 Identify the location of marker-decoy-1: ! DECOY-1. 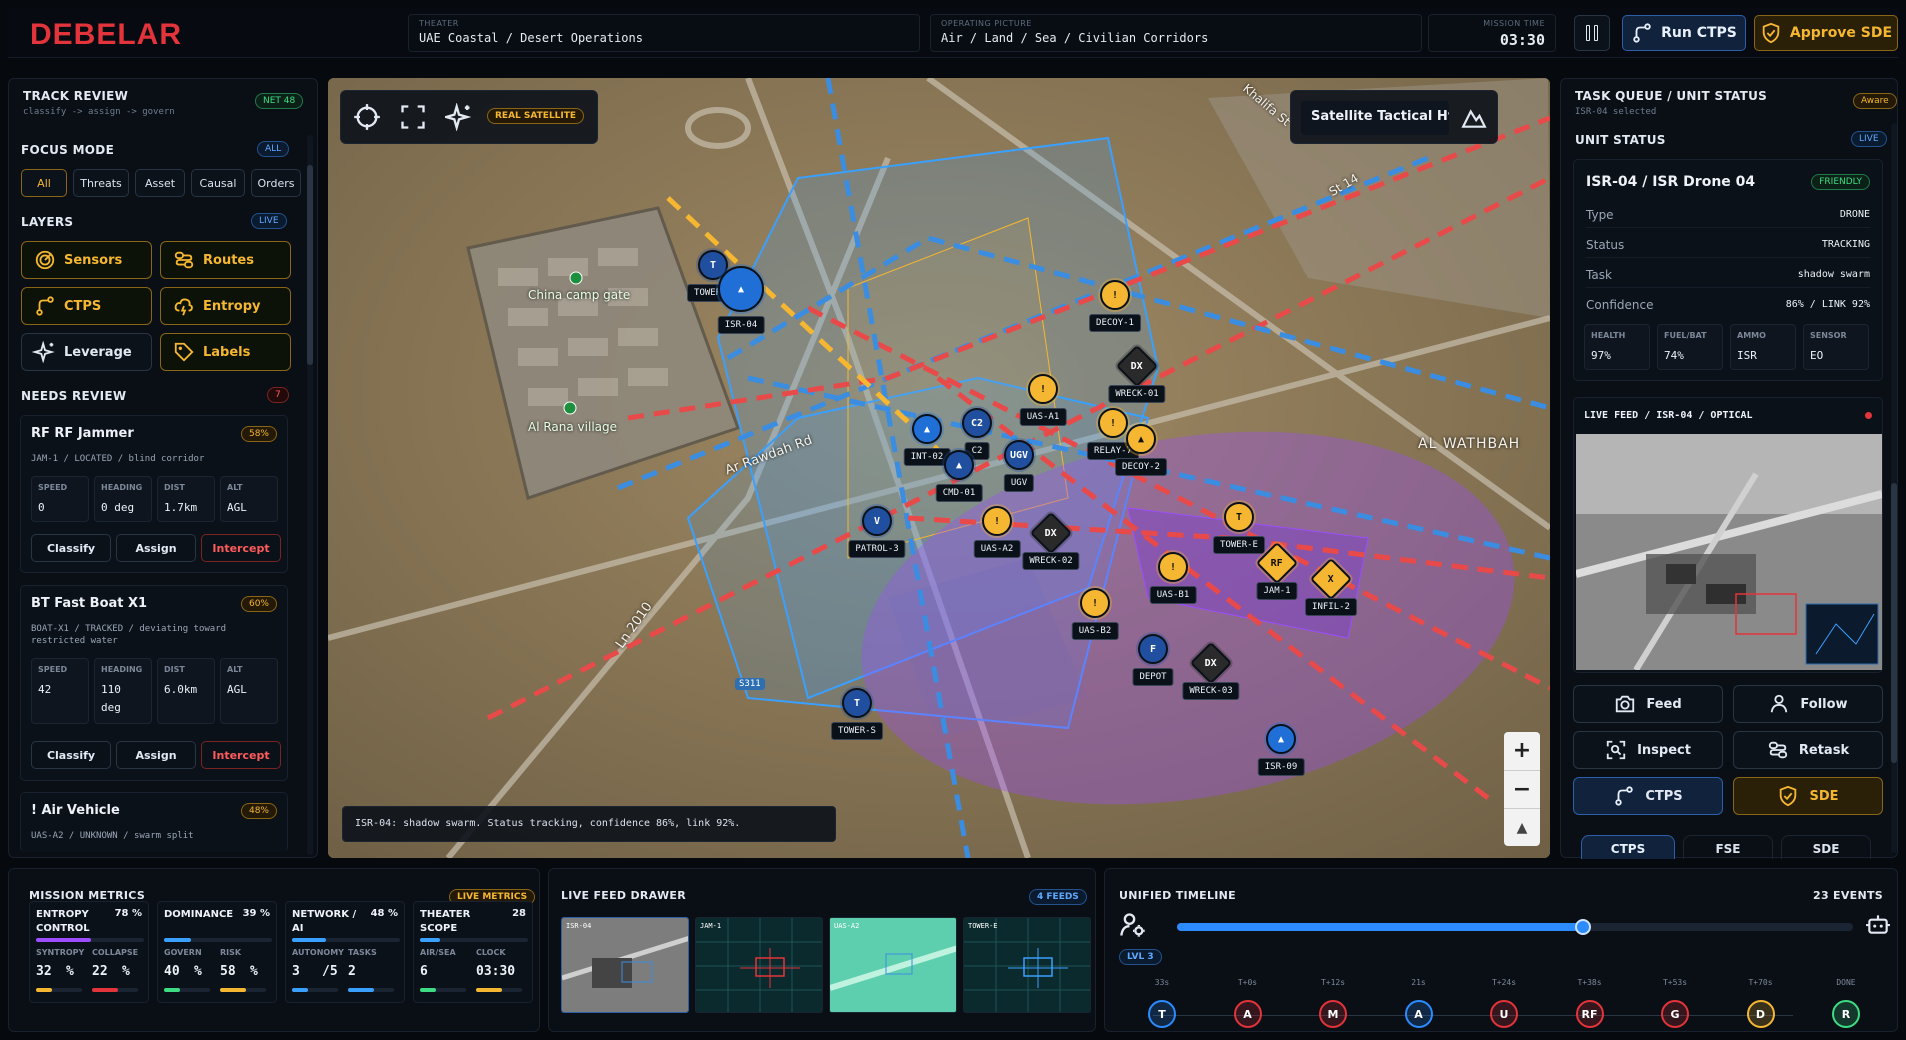
(1115, 310).